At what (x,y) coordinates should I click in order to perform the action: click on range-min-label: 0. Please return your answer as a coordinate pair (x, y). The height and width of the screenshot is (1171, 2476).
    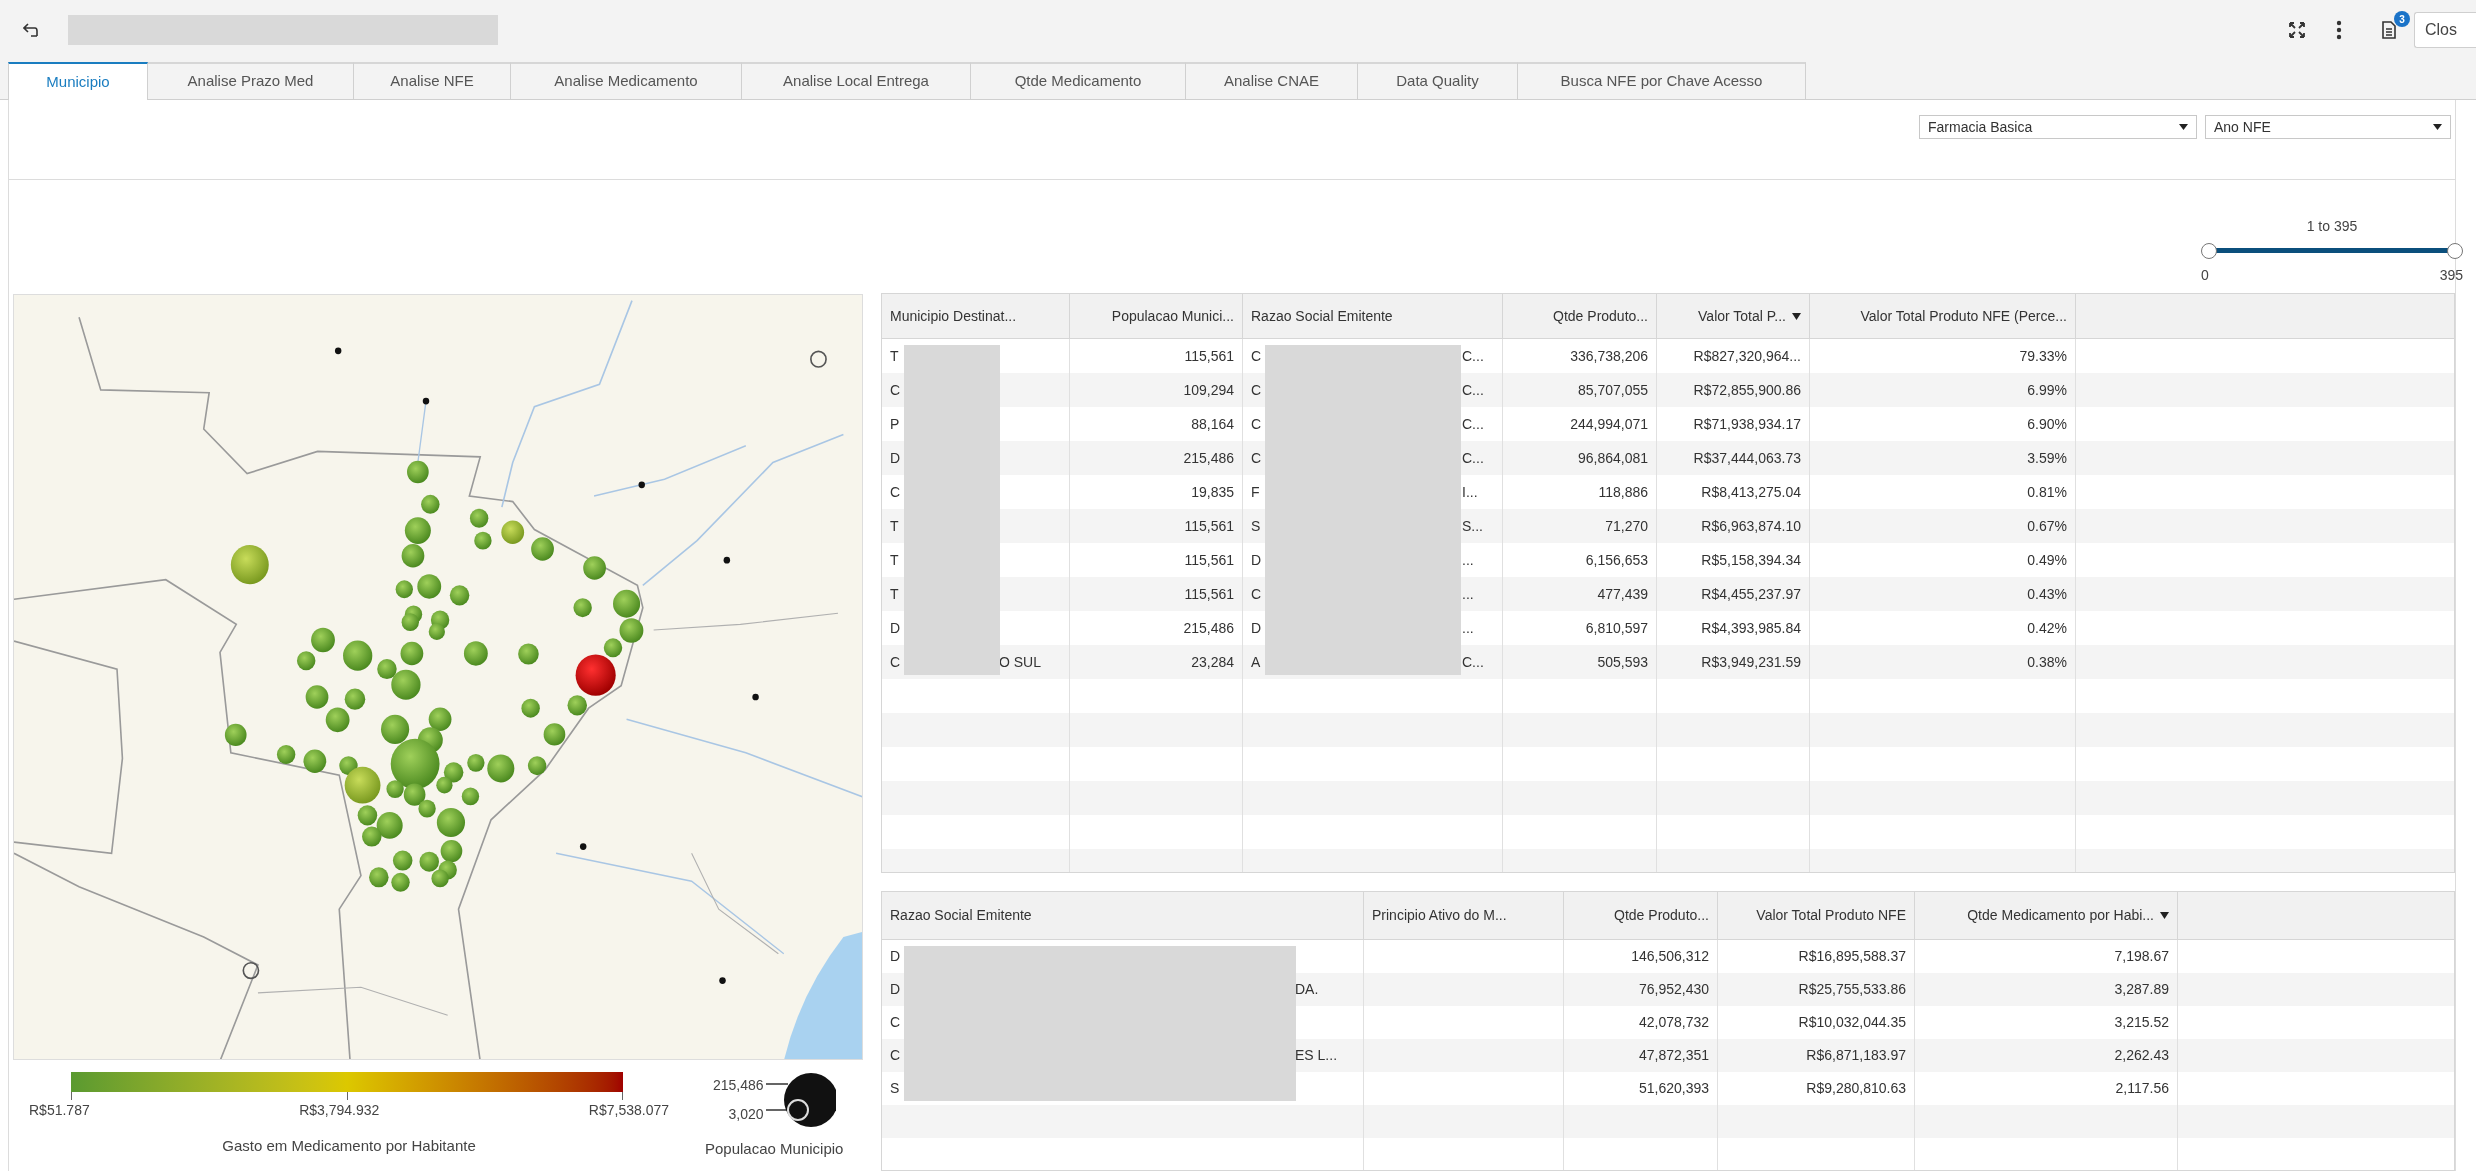
    Looking at the image, I should click on (2205, 275).